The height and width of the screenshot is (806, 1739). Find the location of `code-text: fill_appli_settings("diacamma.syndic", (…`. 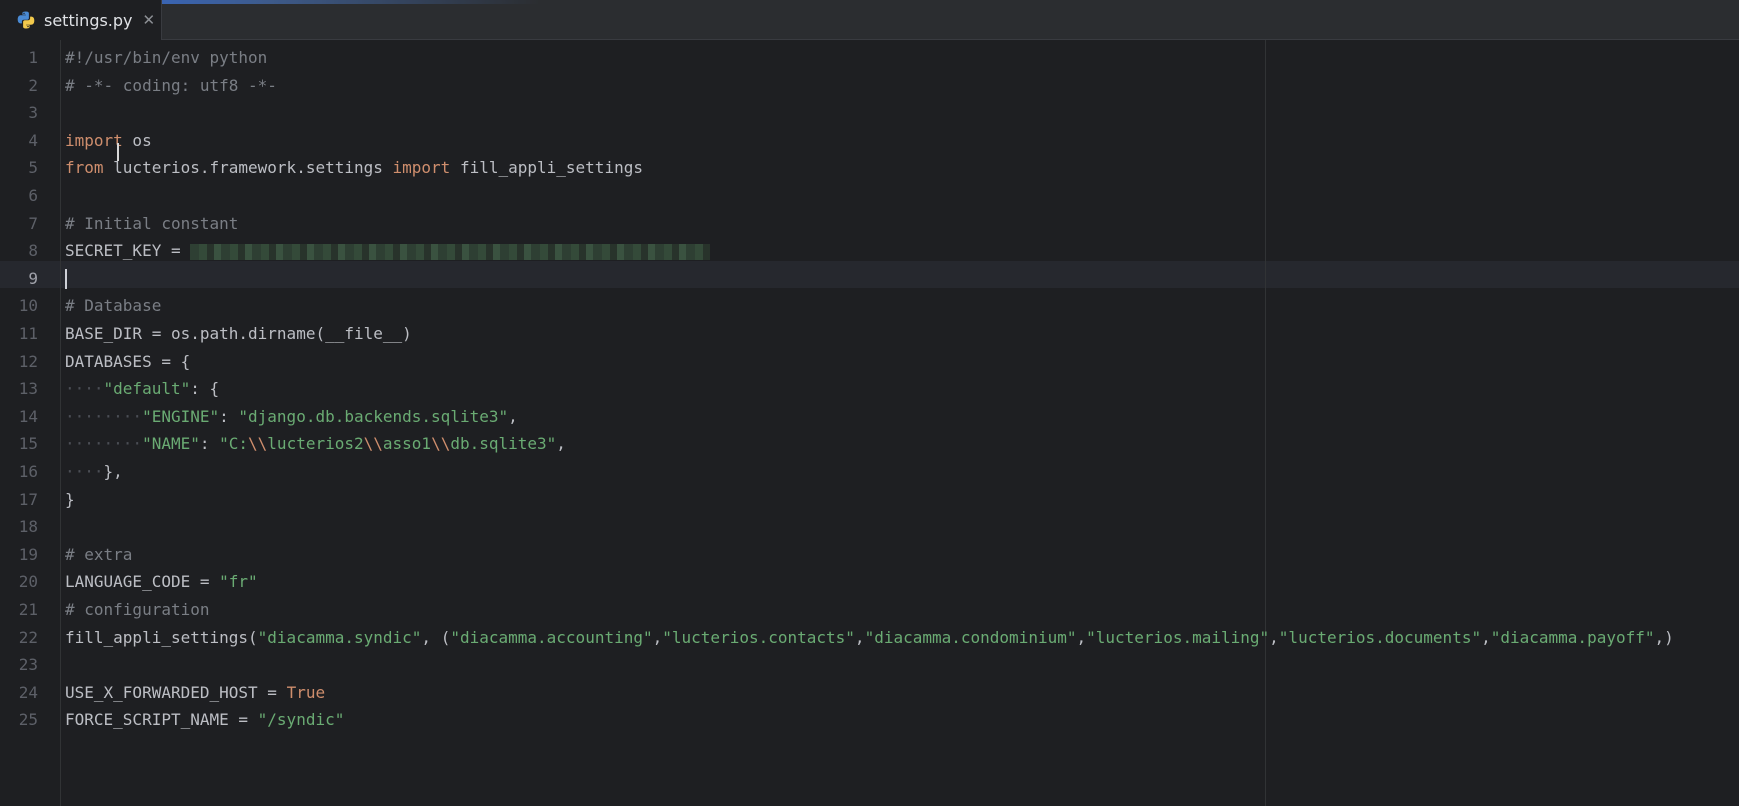

code-text: fill_appli_settings("diacamma.syndic", (… is located at coordinates (869, 637).